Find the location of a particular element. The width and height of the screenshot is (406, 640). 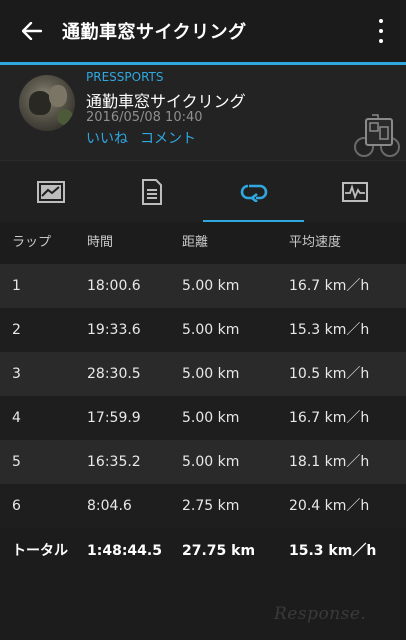

lap-avg-speed: 15.3 km／h is located at coordinates (329, 330).